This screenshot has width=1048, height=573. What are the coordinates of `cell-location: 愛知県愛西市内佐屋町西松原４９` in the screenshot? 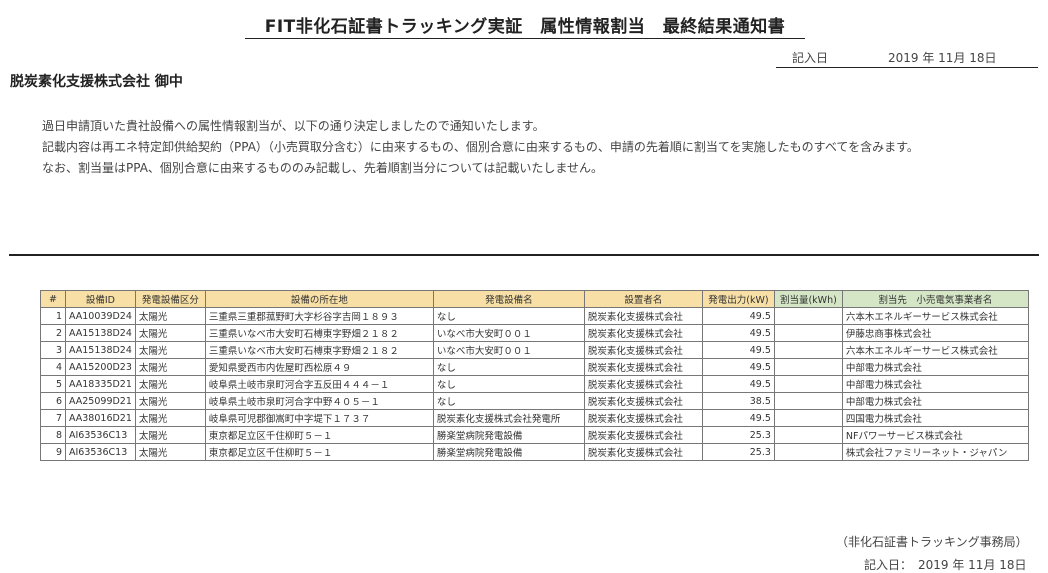 It's located at (319, 367).